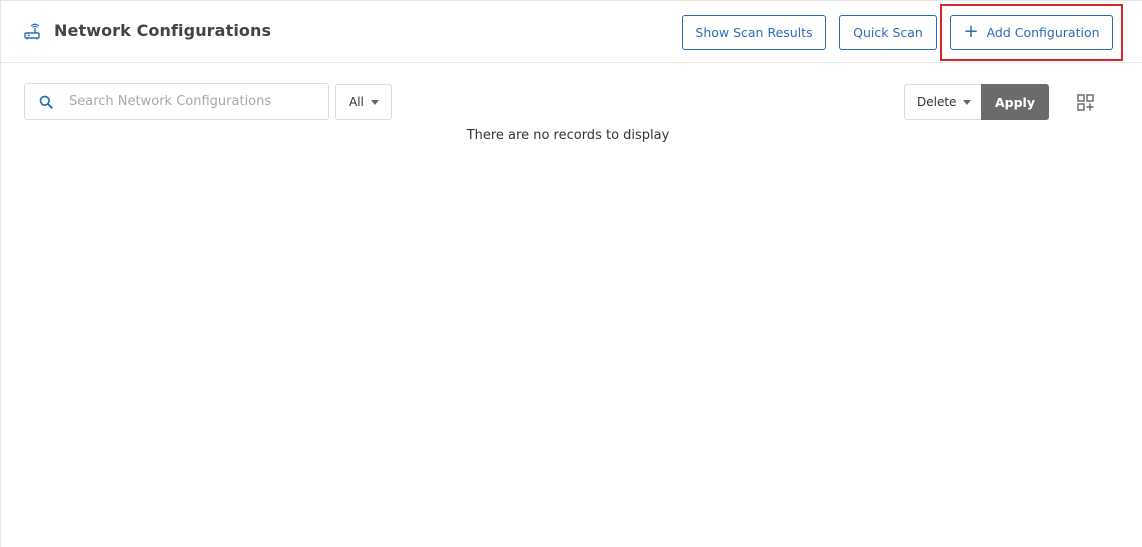  I want to click on quick-scan-label: Quick Scan, so click(888, 32).